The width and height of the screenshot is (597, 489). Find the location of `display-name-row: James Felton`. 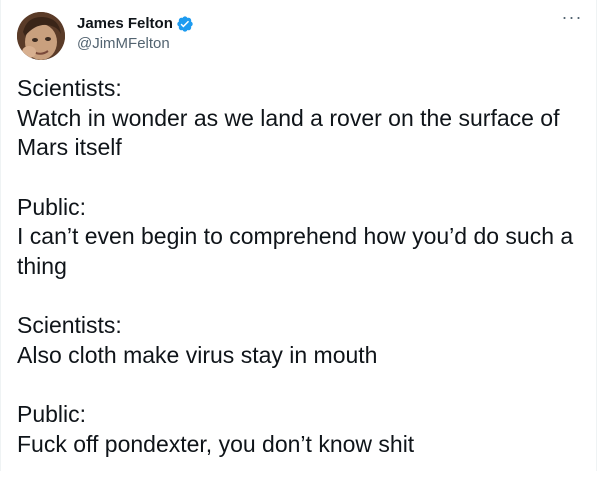

display-name-row: James Felton is located at coordinates (135, 24).